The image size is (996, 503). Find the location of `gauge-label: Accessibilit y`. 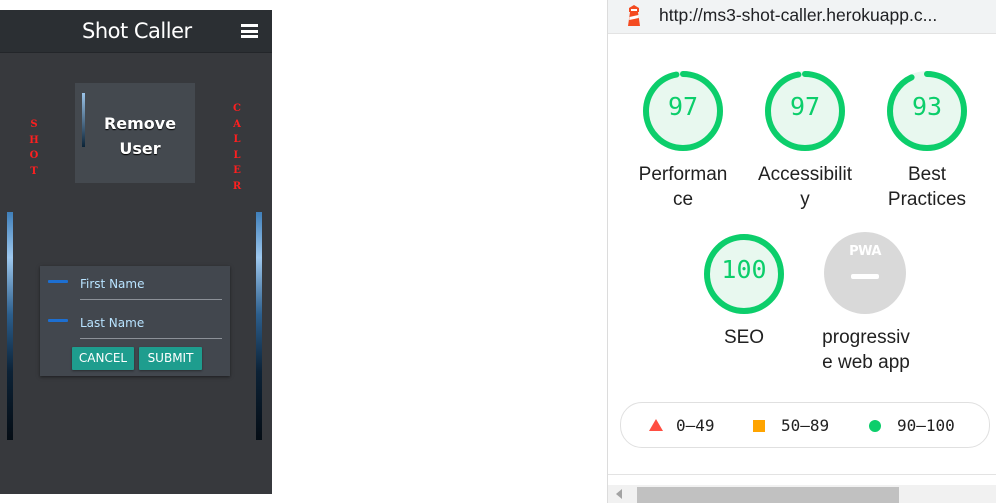

gauge-label: Accessibilit y is located at coordinates (805, 187).